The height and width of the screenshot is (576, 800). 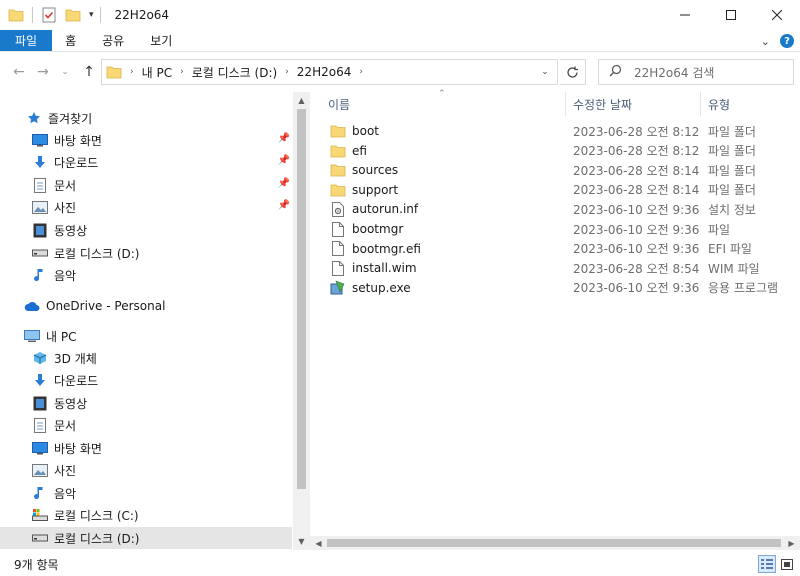 What do you see at coordinates (324, 72) in the screenshot?
I see `breadcrumb-current-folder: 22H2o64` at bounding box center [324, 72].